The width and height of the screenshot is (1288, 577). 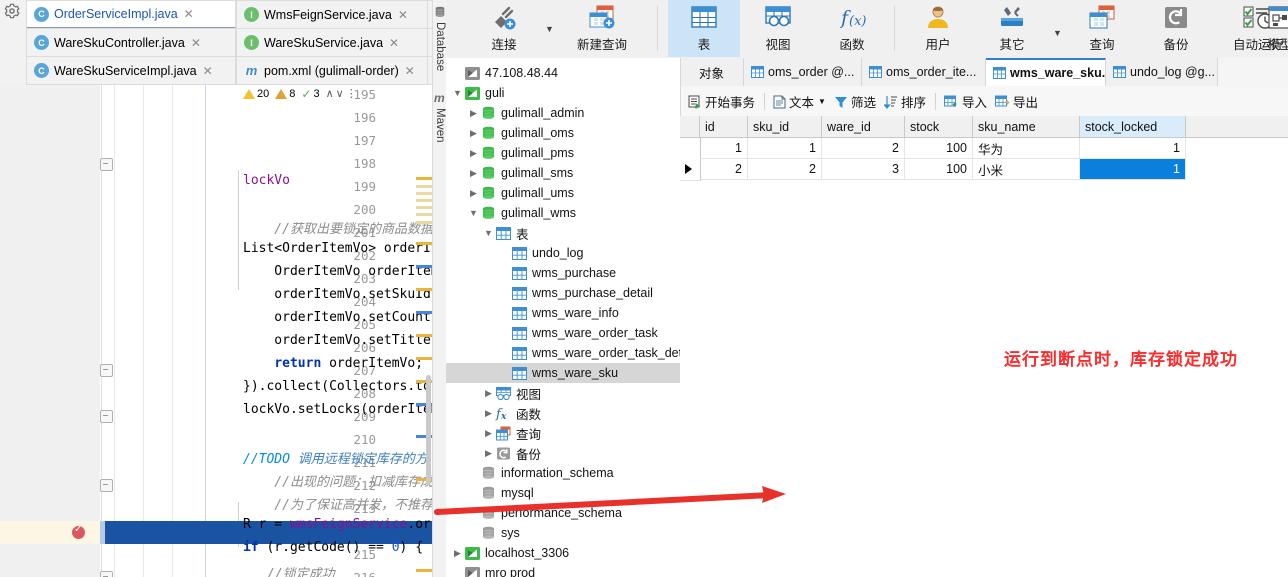 What do you see at coordinates (563, 333) in the screenshot?
I see `tree-item-wms-ware-order-task: wms_ware_order_task` at bounding box center [563, 333].